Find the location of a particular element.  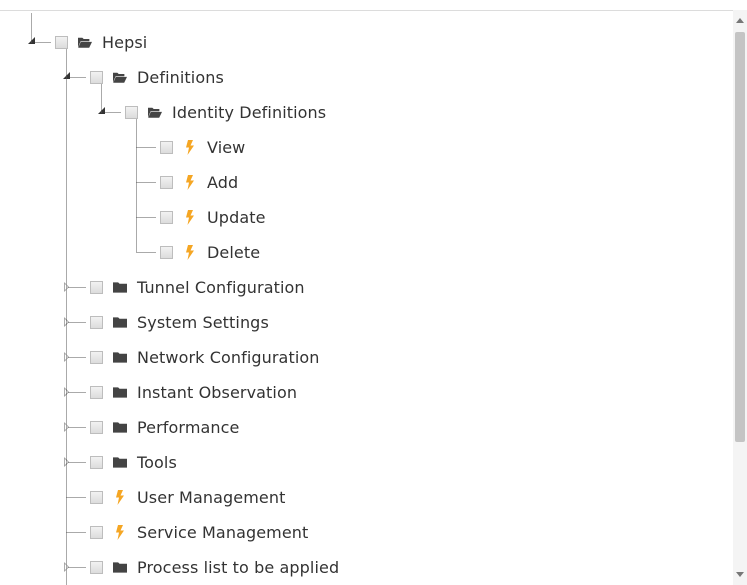

tree-node-label: View is located at coordinates (226, 147).